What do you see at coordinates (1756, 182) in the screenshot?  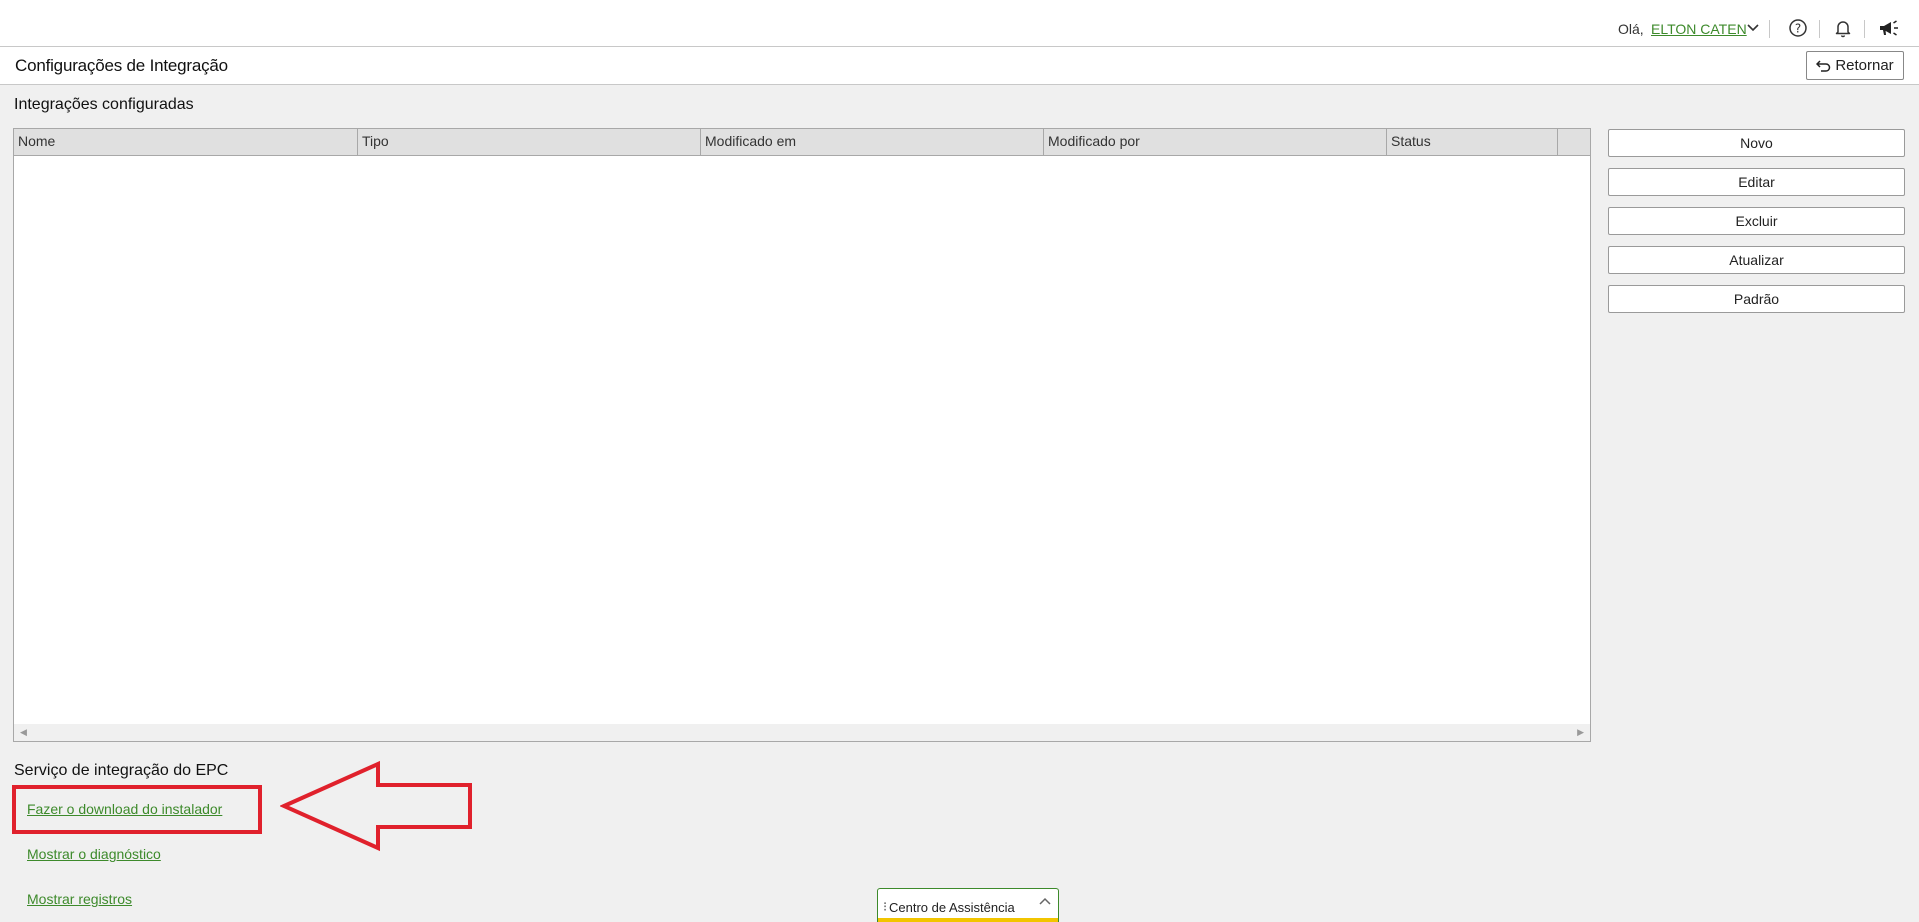 I see `edit-button: Editar` at bounding box center [1756, 182].